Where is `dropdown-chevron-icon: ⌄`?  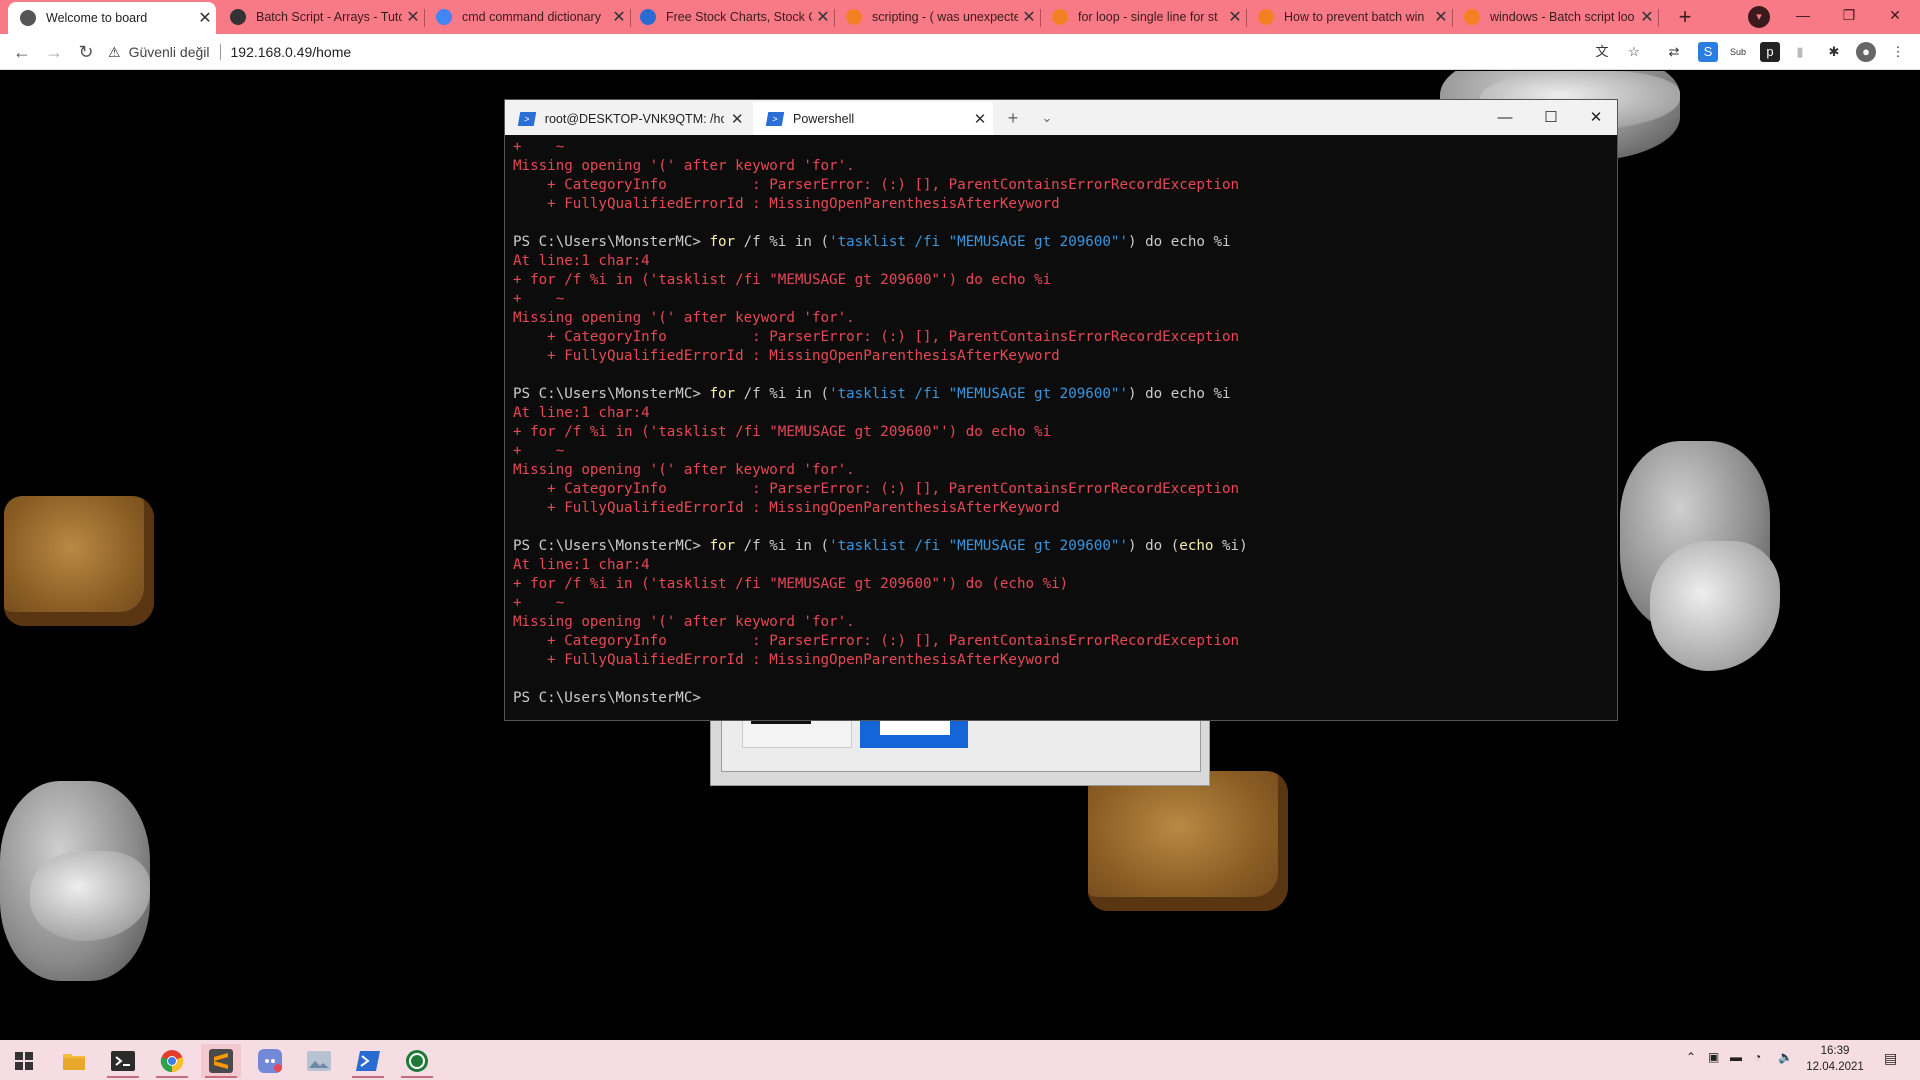 dropdown-chevron-icon: ⌄ is located at coordinates (1047, 118).